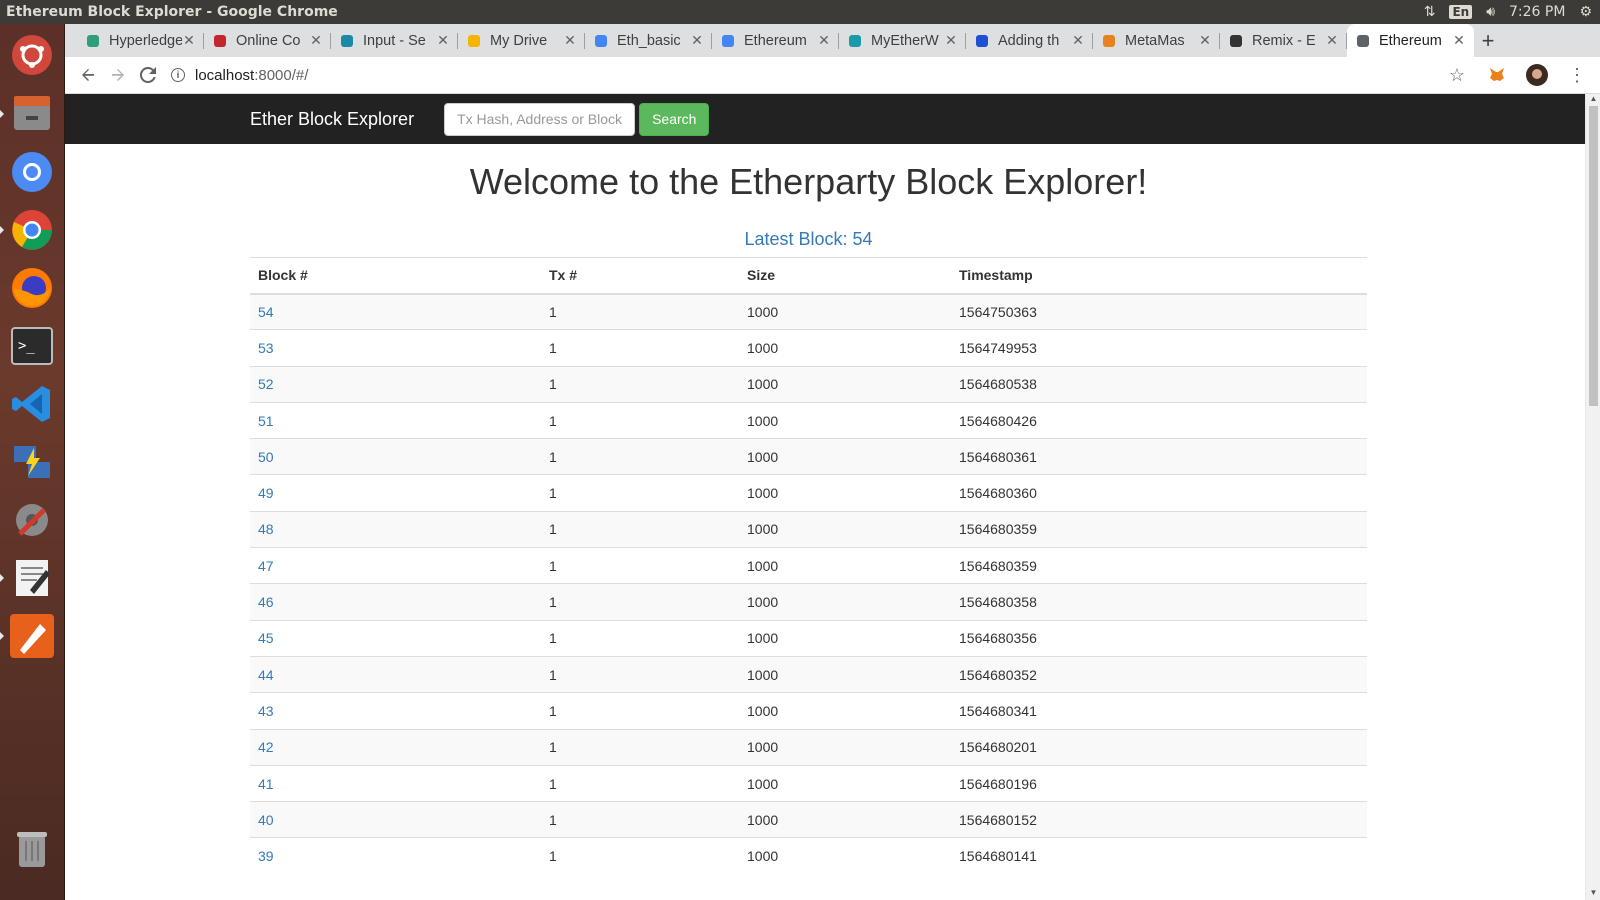 This screenshot has height=900, width=1600. Describe the element at coordinates (266, 675) in the screenshot. I see `block-link: 44` at that location.